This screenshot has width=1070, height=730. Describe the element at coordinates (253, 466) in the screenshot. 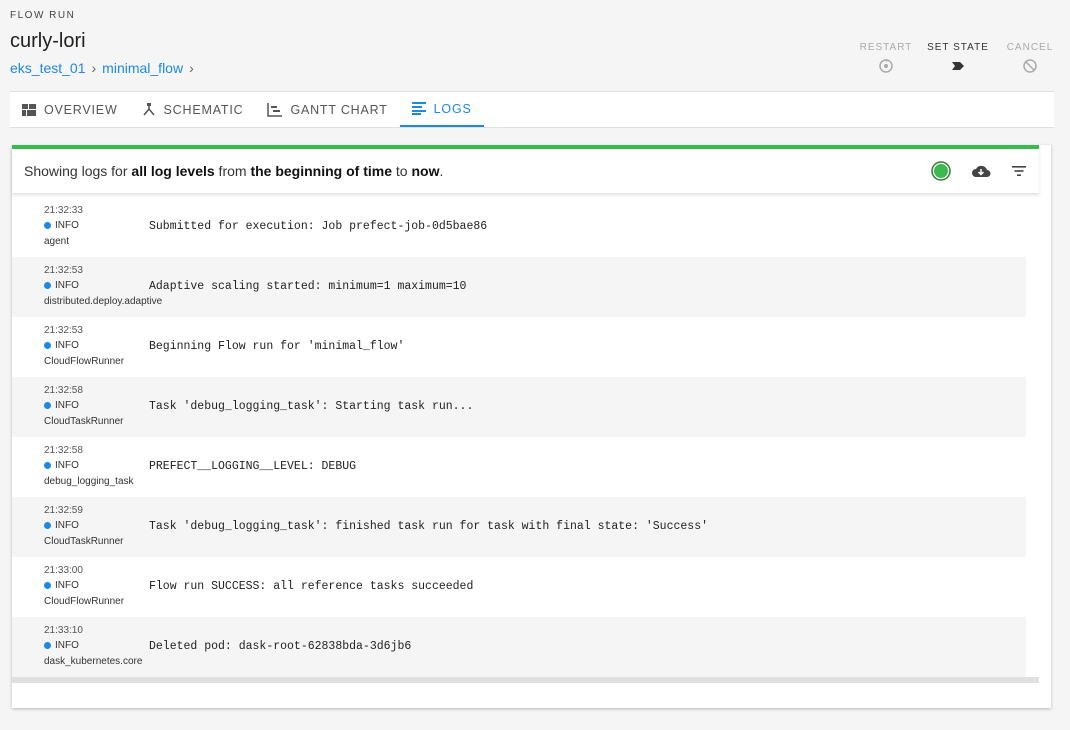

I see `log-message: PREFECT__LOGGING__LEVEL: DEBUG` at that location.